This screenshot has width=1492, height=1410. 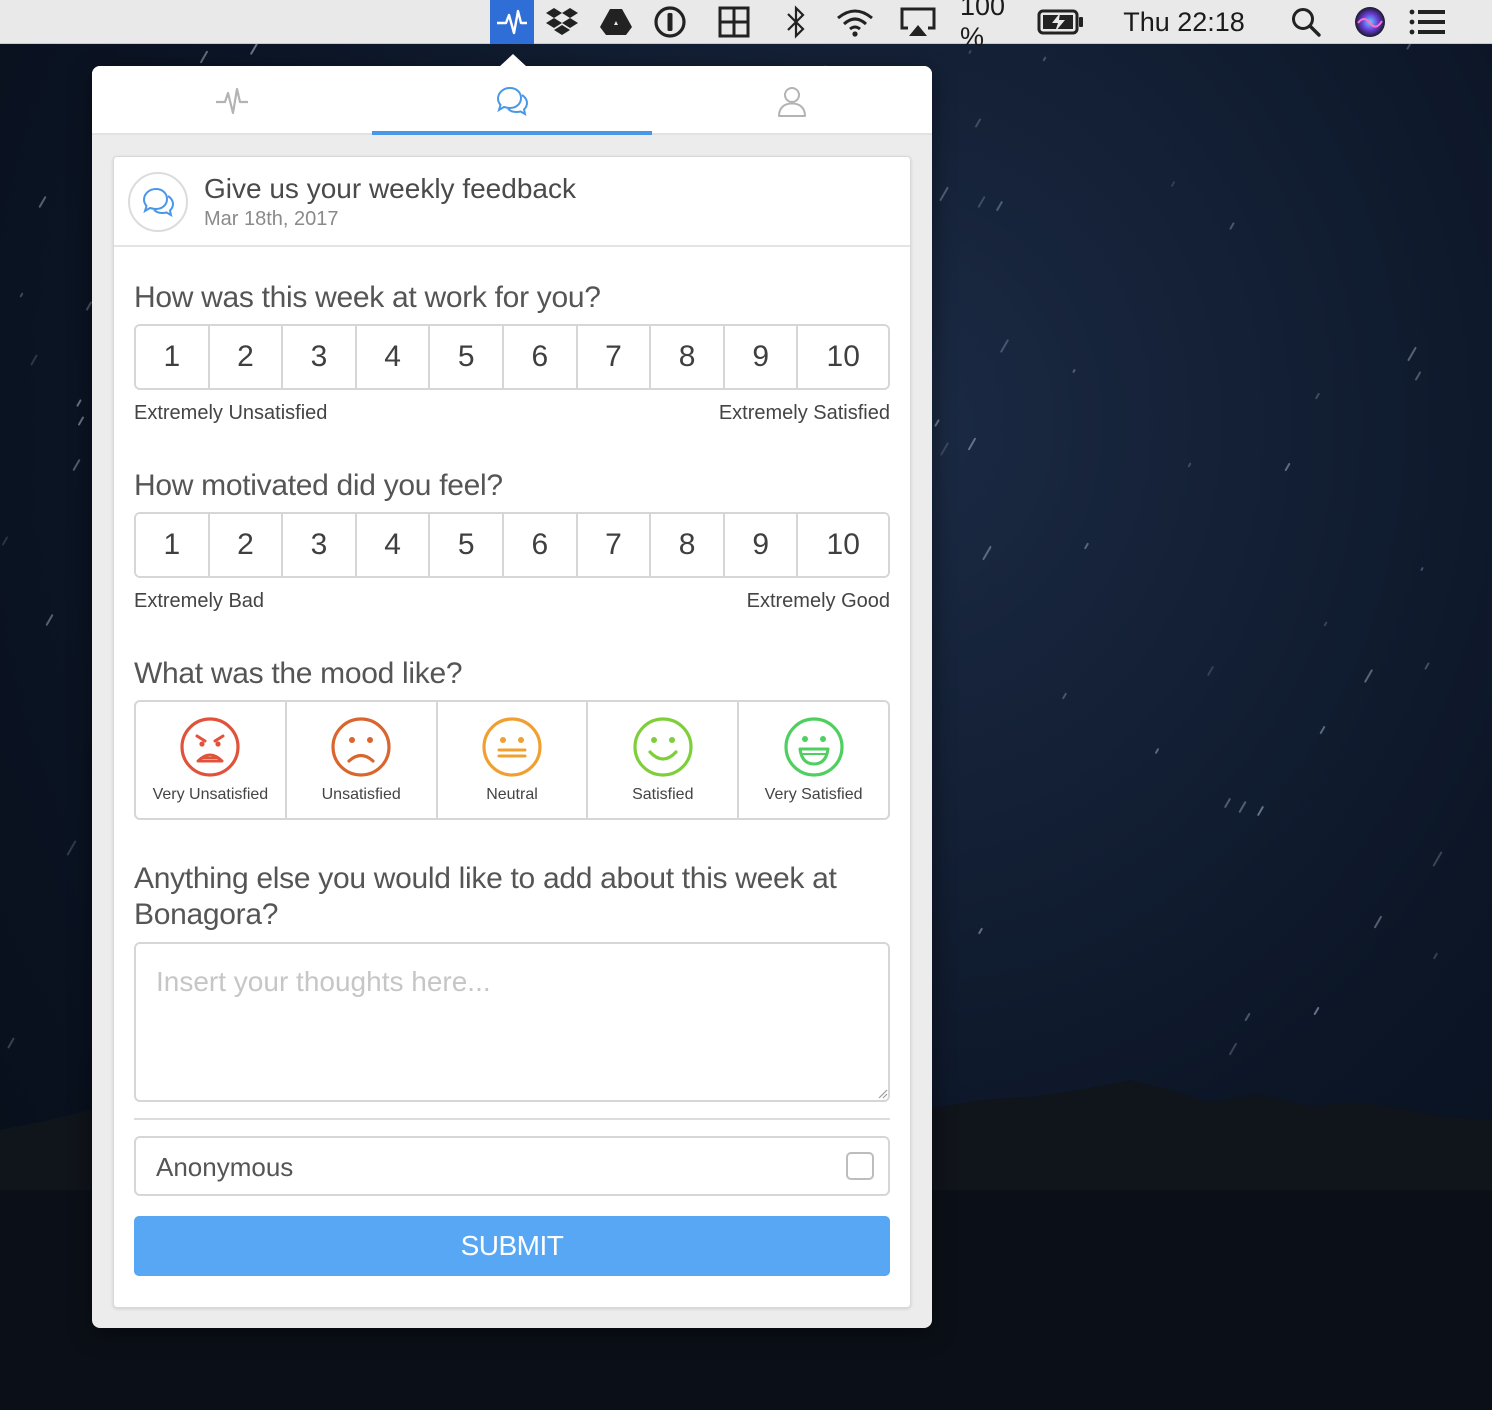 What do you see at coordinates (1184, 22) in the screenshot?
I see `clock: Thu 22:18` at bounding box center [1184, 22].